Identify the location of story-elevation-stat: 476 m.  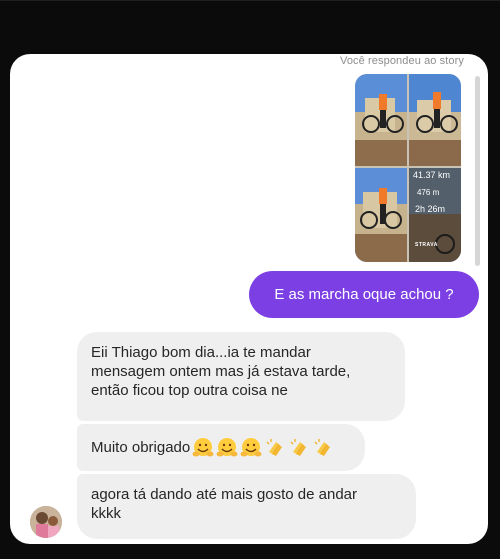
(428, 192).